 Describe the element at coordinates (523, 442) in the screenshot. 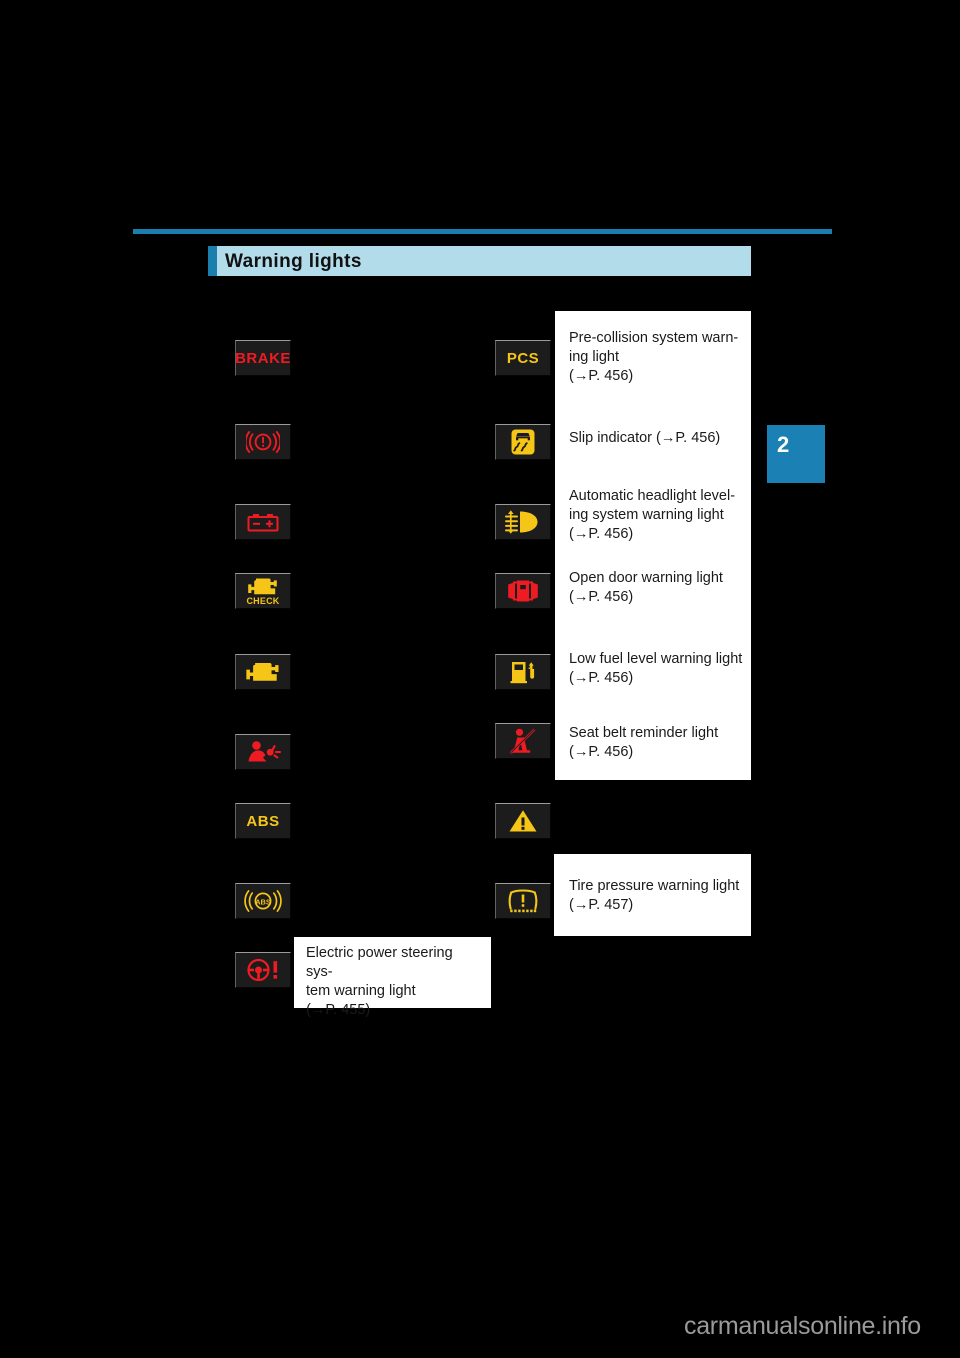

I see `slip-indicator-icon` at that location.